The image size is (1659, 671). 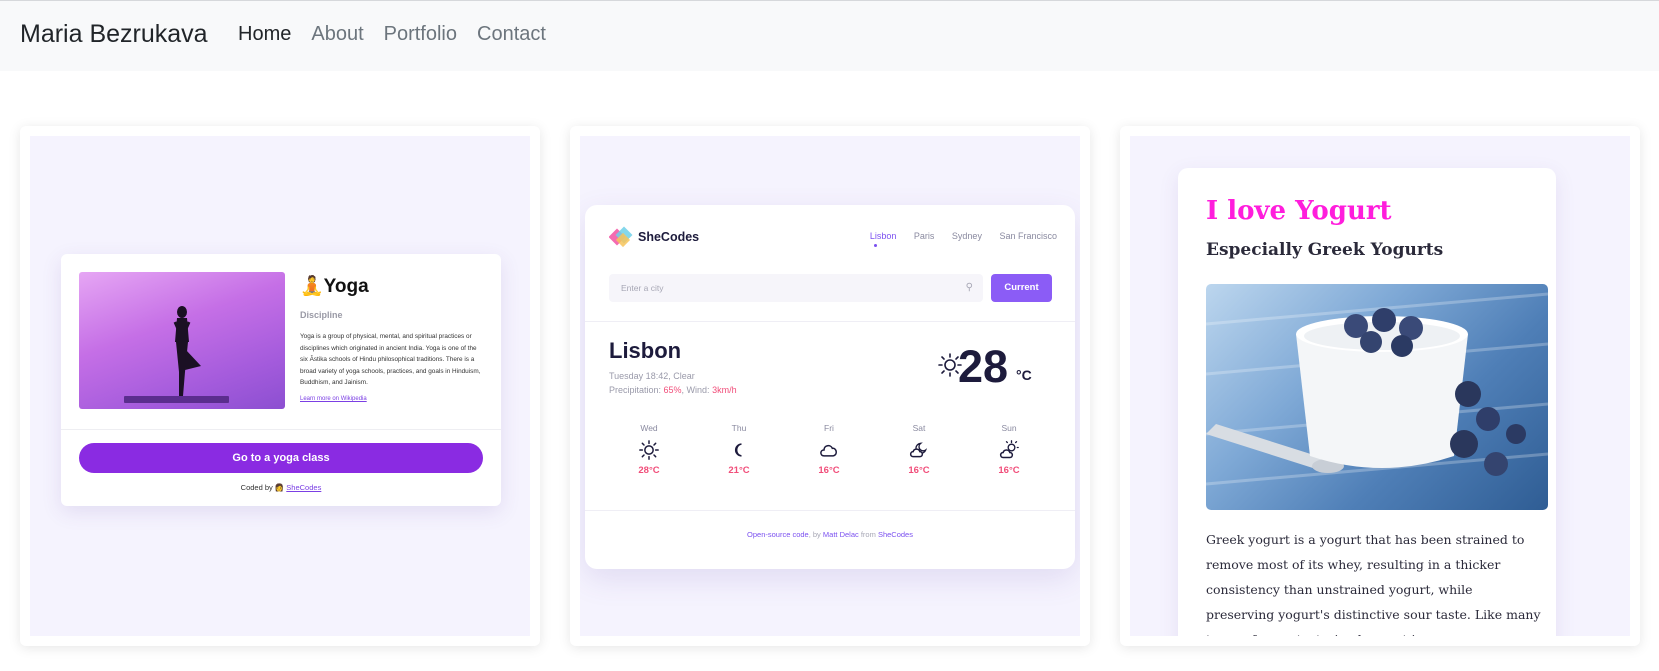 I want to click on current-temperature: 28, so click(x=983, y=366).